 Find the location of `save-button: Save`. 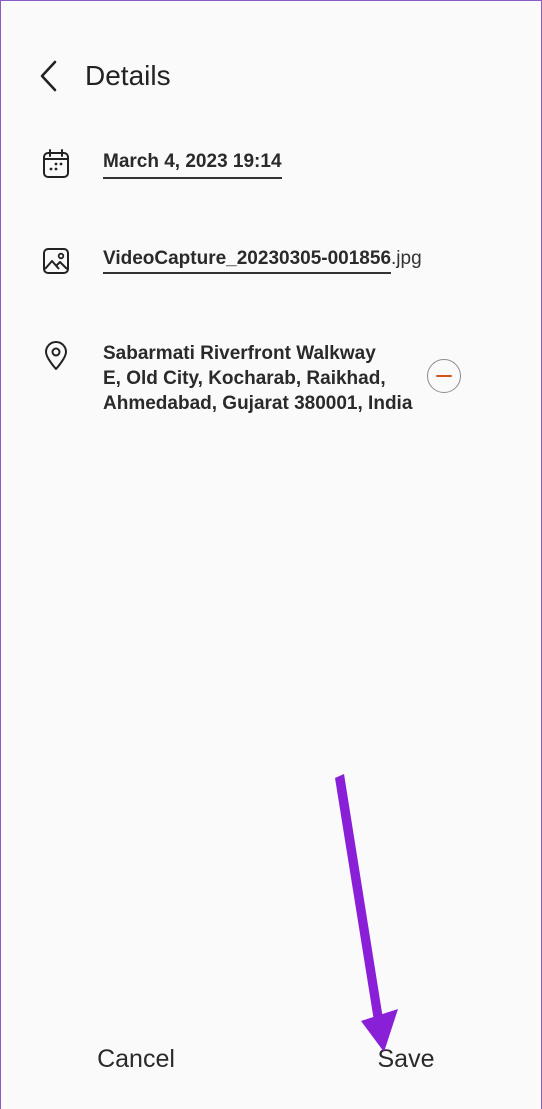

save-button: Save is located at coordinates (406, 1059).